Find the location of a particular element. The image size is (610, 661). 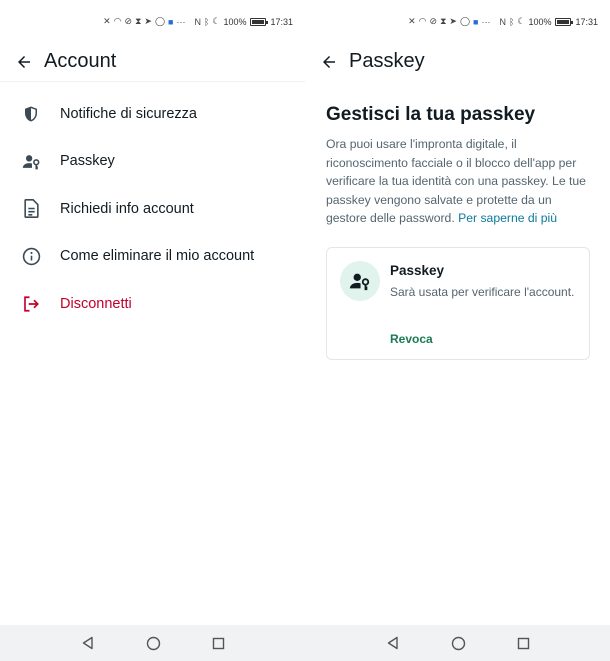

logout-icon is located at coordinates (30, 304).